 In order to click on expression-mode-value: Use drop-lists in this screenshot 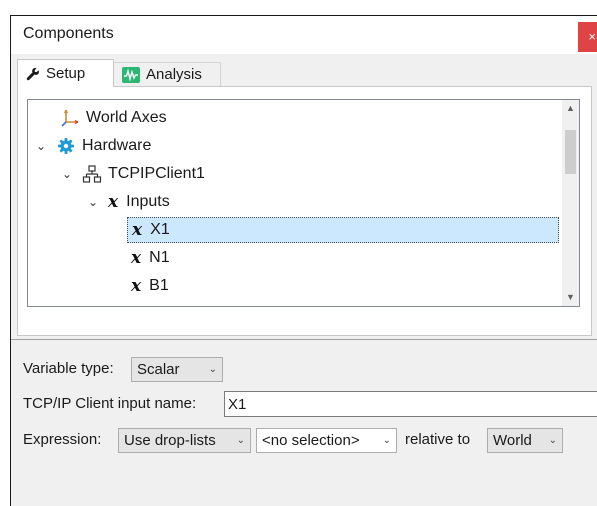, I will do `click(170, 440)`.